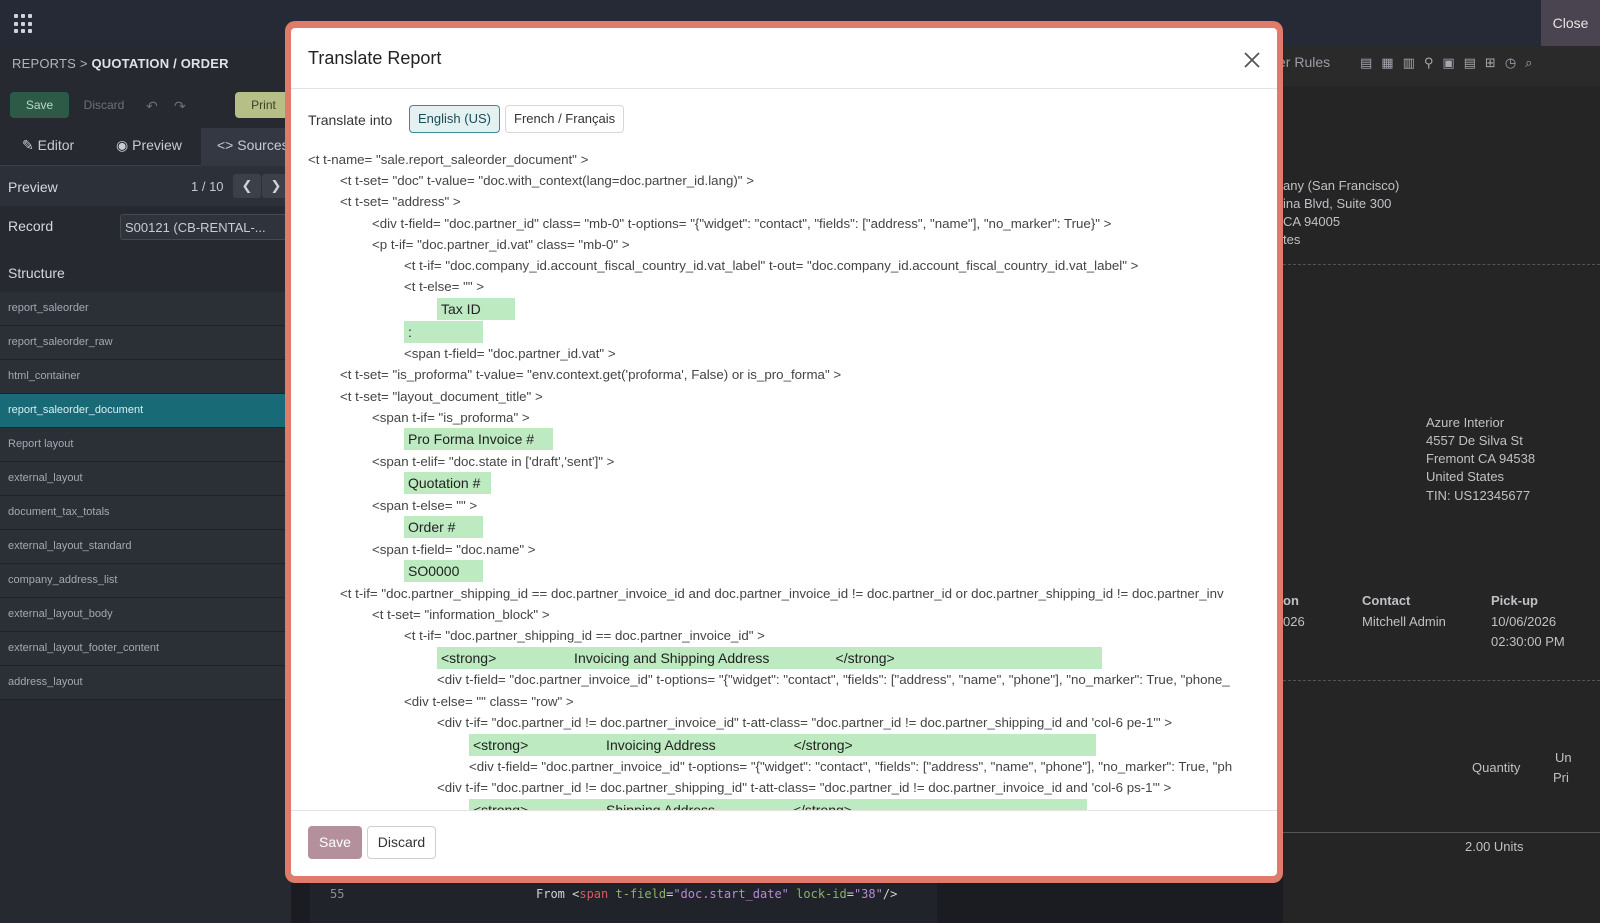  I want to click on structure-item: external_layout_body, so click(145, 615).